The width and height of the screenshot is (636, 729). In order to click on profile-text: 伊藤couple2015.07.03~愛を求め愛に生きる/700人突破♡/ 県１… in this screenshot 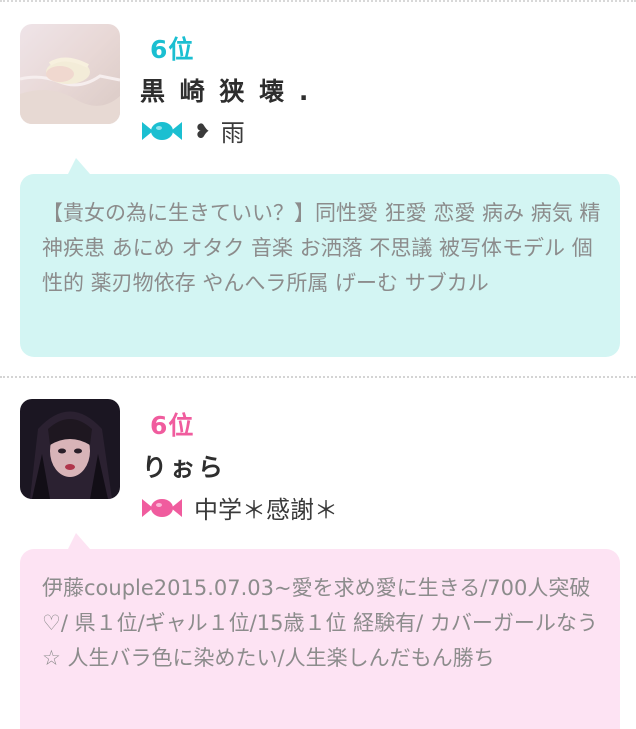, I will do `click(320, 623)`.